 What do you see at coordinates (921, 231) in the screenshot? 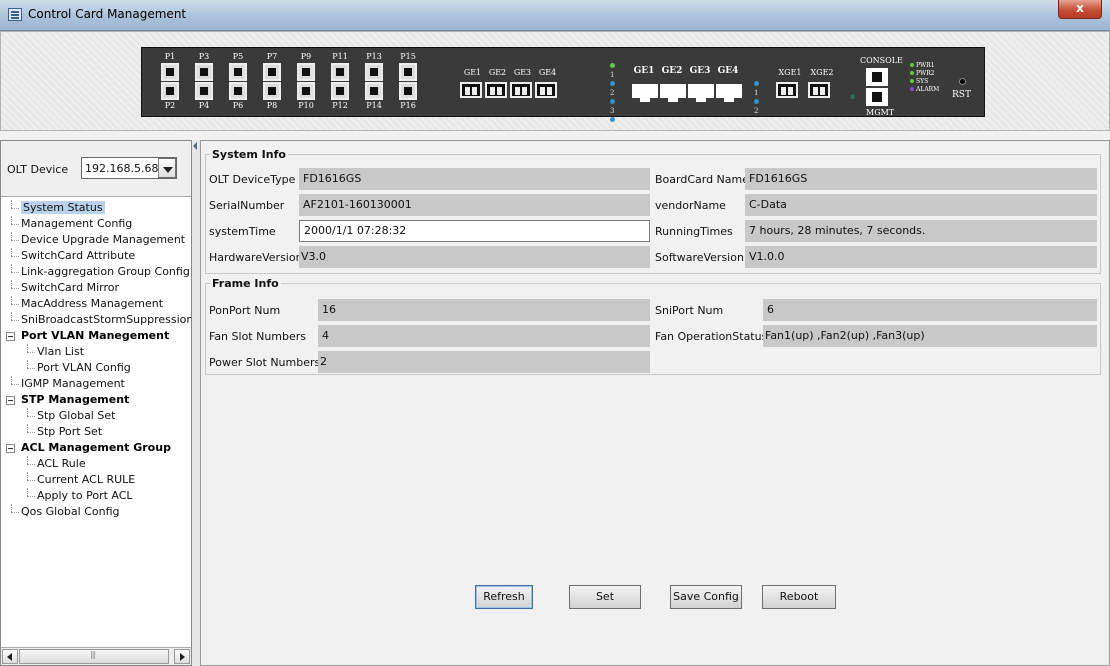
I see `running-times-field: 7 hours, 28 minutes, 7 seconds.` at bounding box center [921, 231].